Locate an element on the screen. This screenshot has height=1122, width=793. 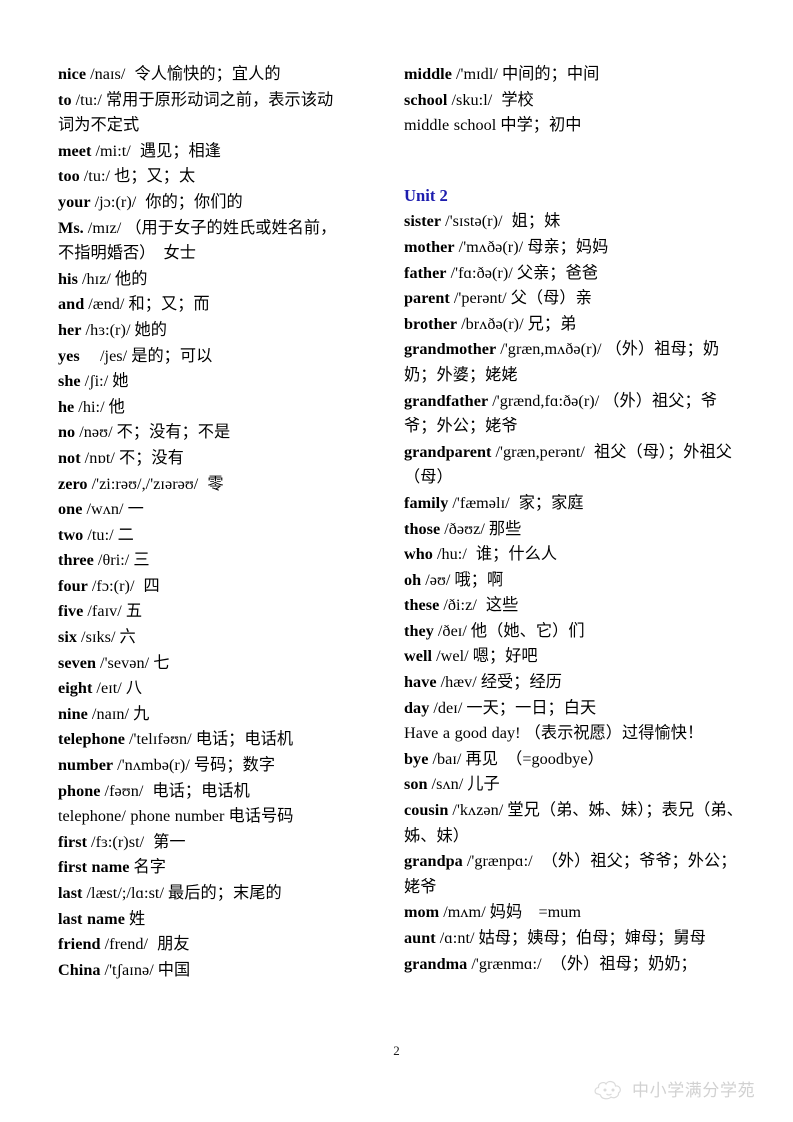
entry-headword: zero is located at coordinates (73, 483).